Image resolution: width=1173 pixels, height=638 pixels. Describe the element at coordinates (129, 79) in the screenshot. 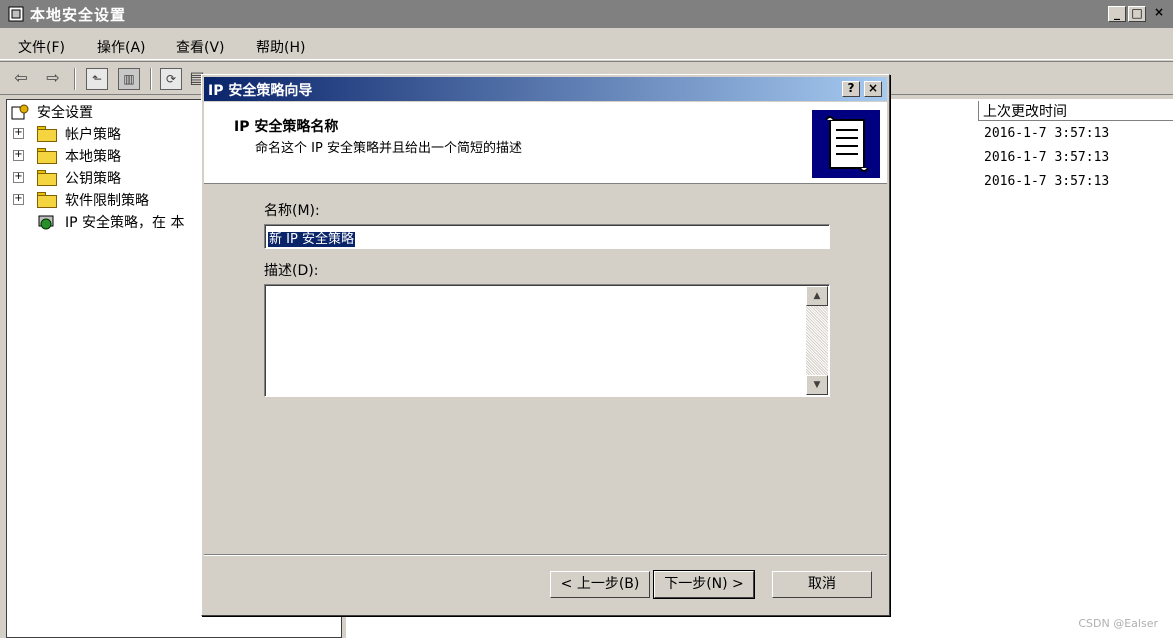

I see `show-hide-tree-icon: ▥` at that location.